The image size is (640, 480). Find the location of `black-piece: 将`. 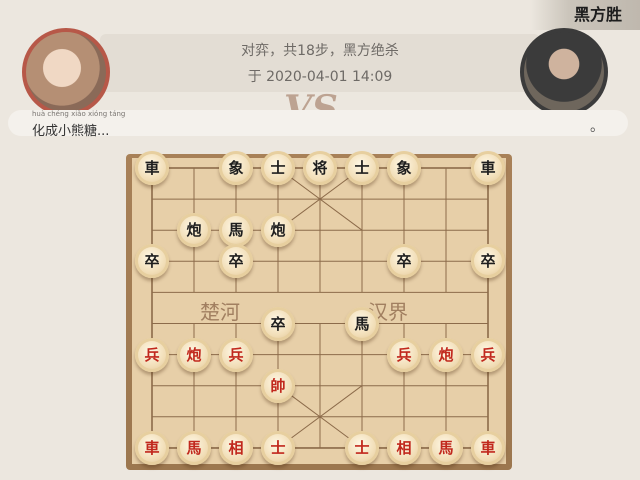

black-piece: 将 is located at coordinates (320, 168).